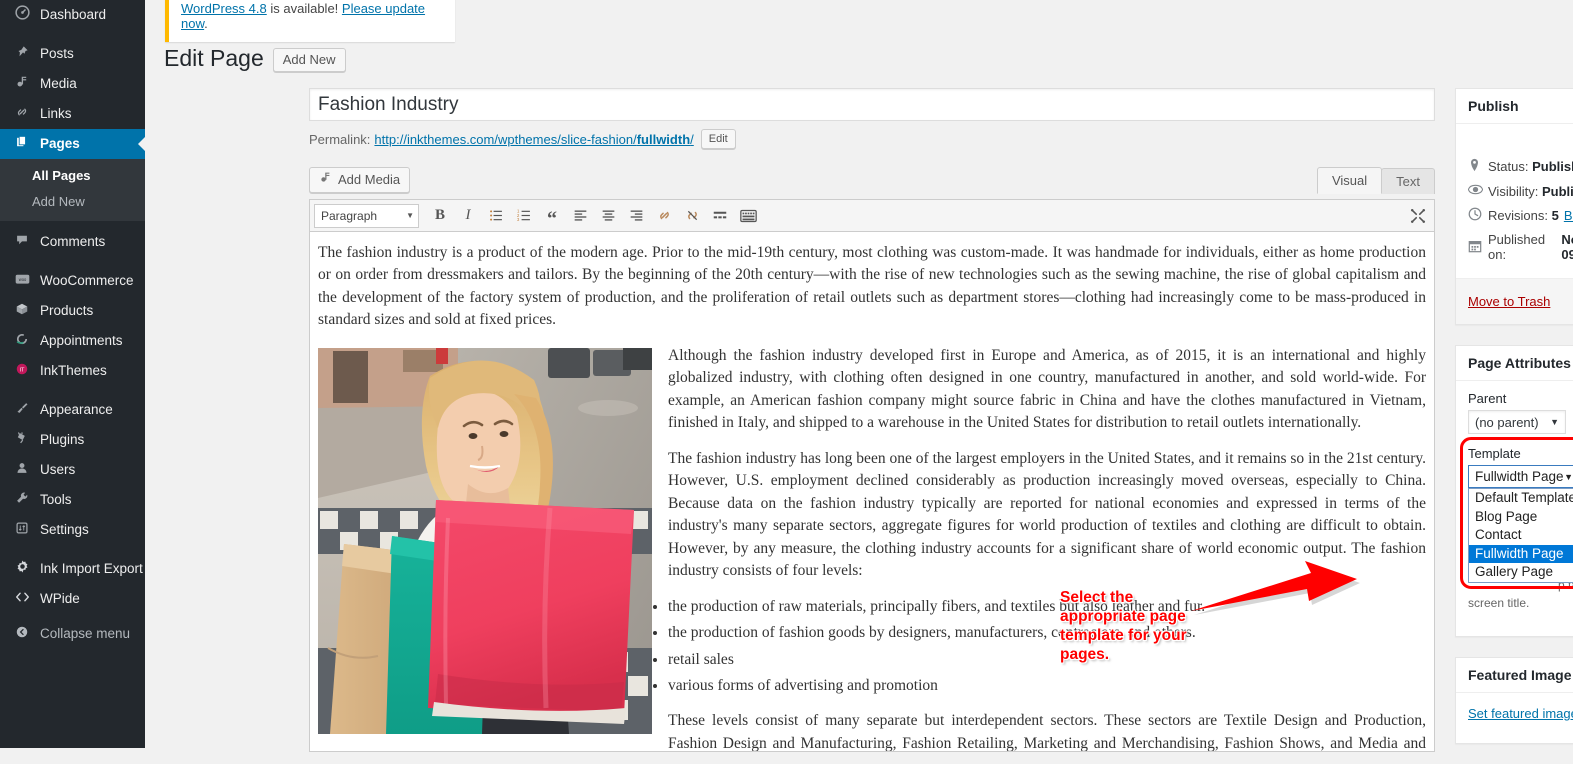 This screenshot has height=764, width=1573. What do you see at coordinates (72, 341) in the screenshot?
I see `sidebar-item-appointments: Appointments` at bounding box center [72, 341].